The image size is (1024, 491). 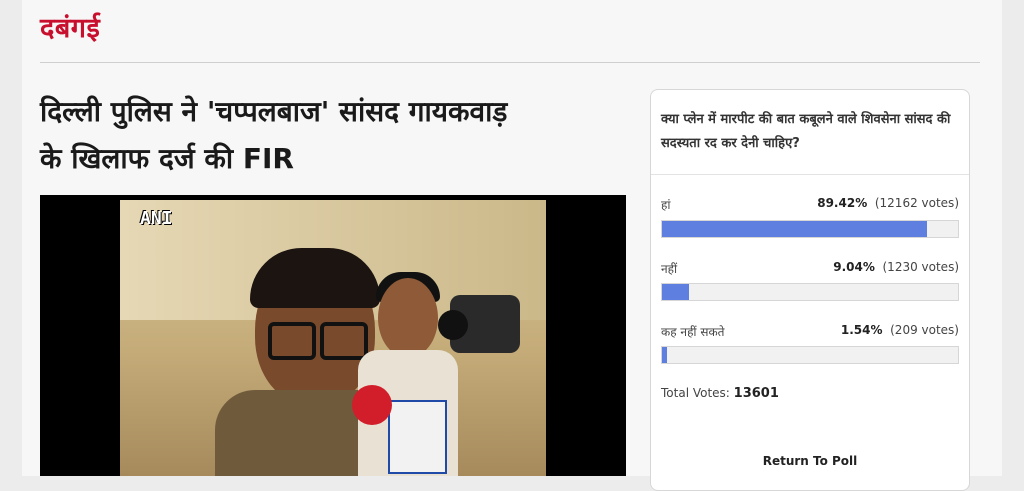 What do you see at coordinates (921, 267) in the screenshot?
I see `poll-option-votes: (1230 votes)` at bounding box center [921, 267].